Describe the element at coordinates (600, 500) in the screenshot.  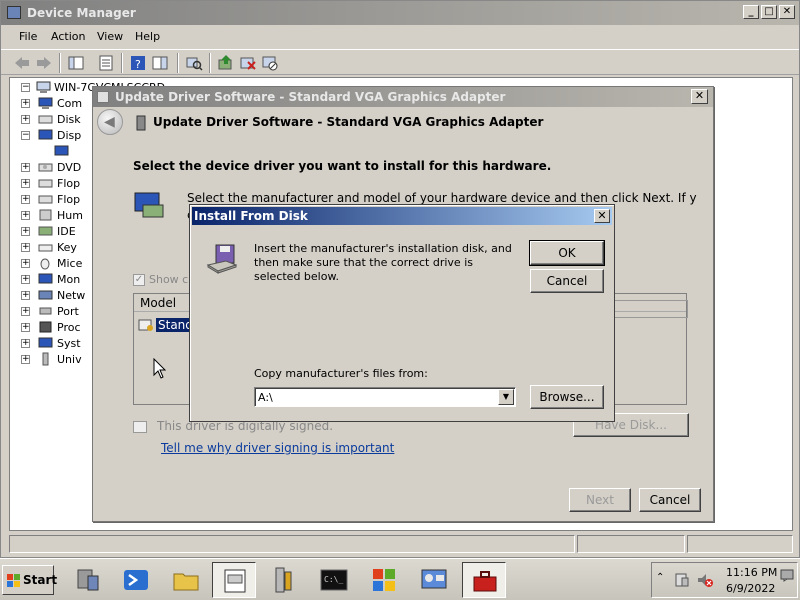
I see `next-button: Next` at that location.